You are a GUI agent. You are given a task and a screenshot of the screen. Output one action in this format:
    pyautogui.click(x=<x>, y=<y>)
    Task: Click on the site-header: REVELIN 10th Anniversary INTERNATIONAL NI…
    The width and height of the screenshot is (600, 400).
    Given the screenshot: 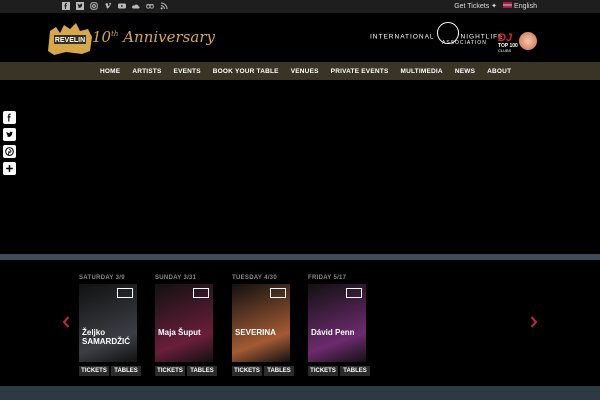 What is the action you would take?
    pyautogui.click(x=300, y=37)
    